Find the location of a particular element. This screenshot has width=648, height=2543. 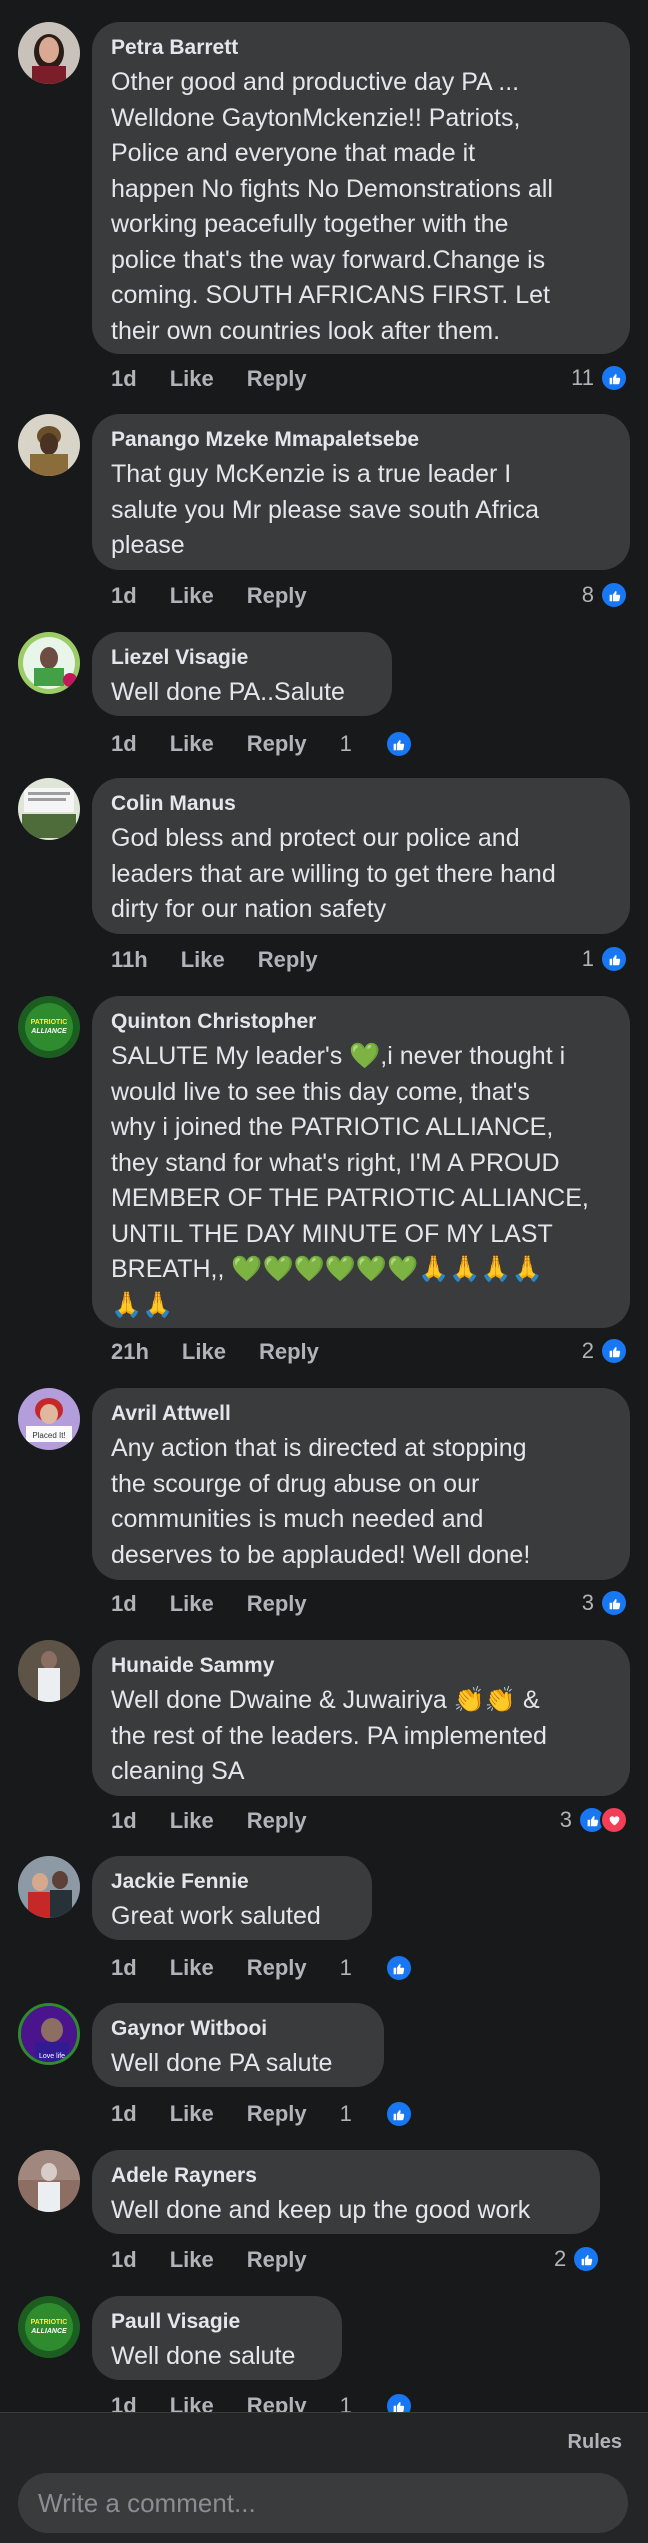

avatar: Placed It! is located at coordinates (49, 1419).